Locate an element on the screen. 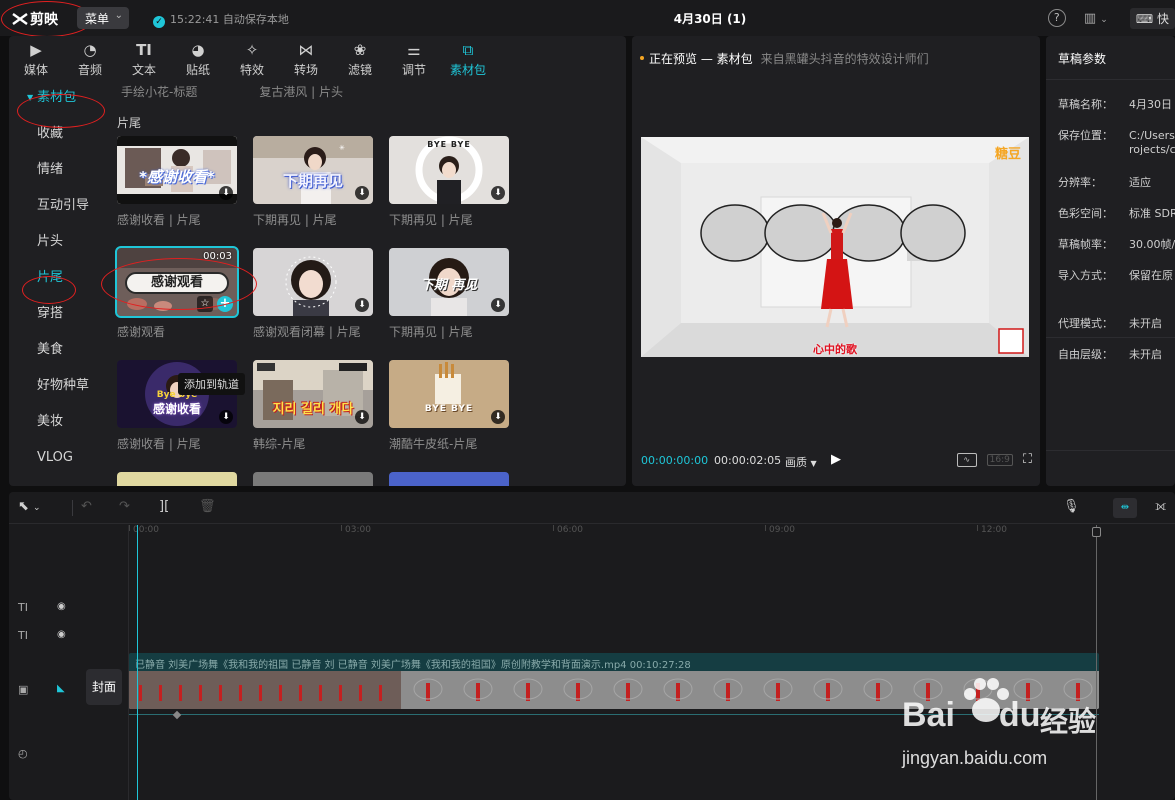 This screenshot has height=800, width=1175. track-headers: TI ◉ TI ◉ ▣ ◣ 封面 ◴ is located at coordinates (69, 662).